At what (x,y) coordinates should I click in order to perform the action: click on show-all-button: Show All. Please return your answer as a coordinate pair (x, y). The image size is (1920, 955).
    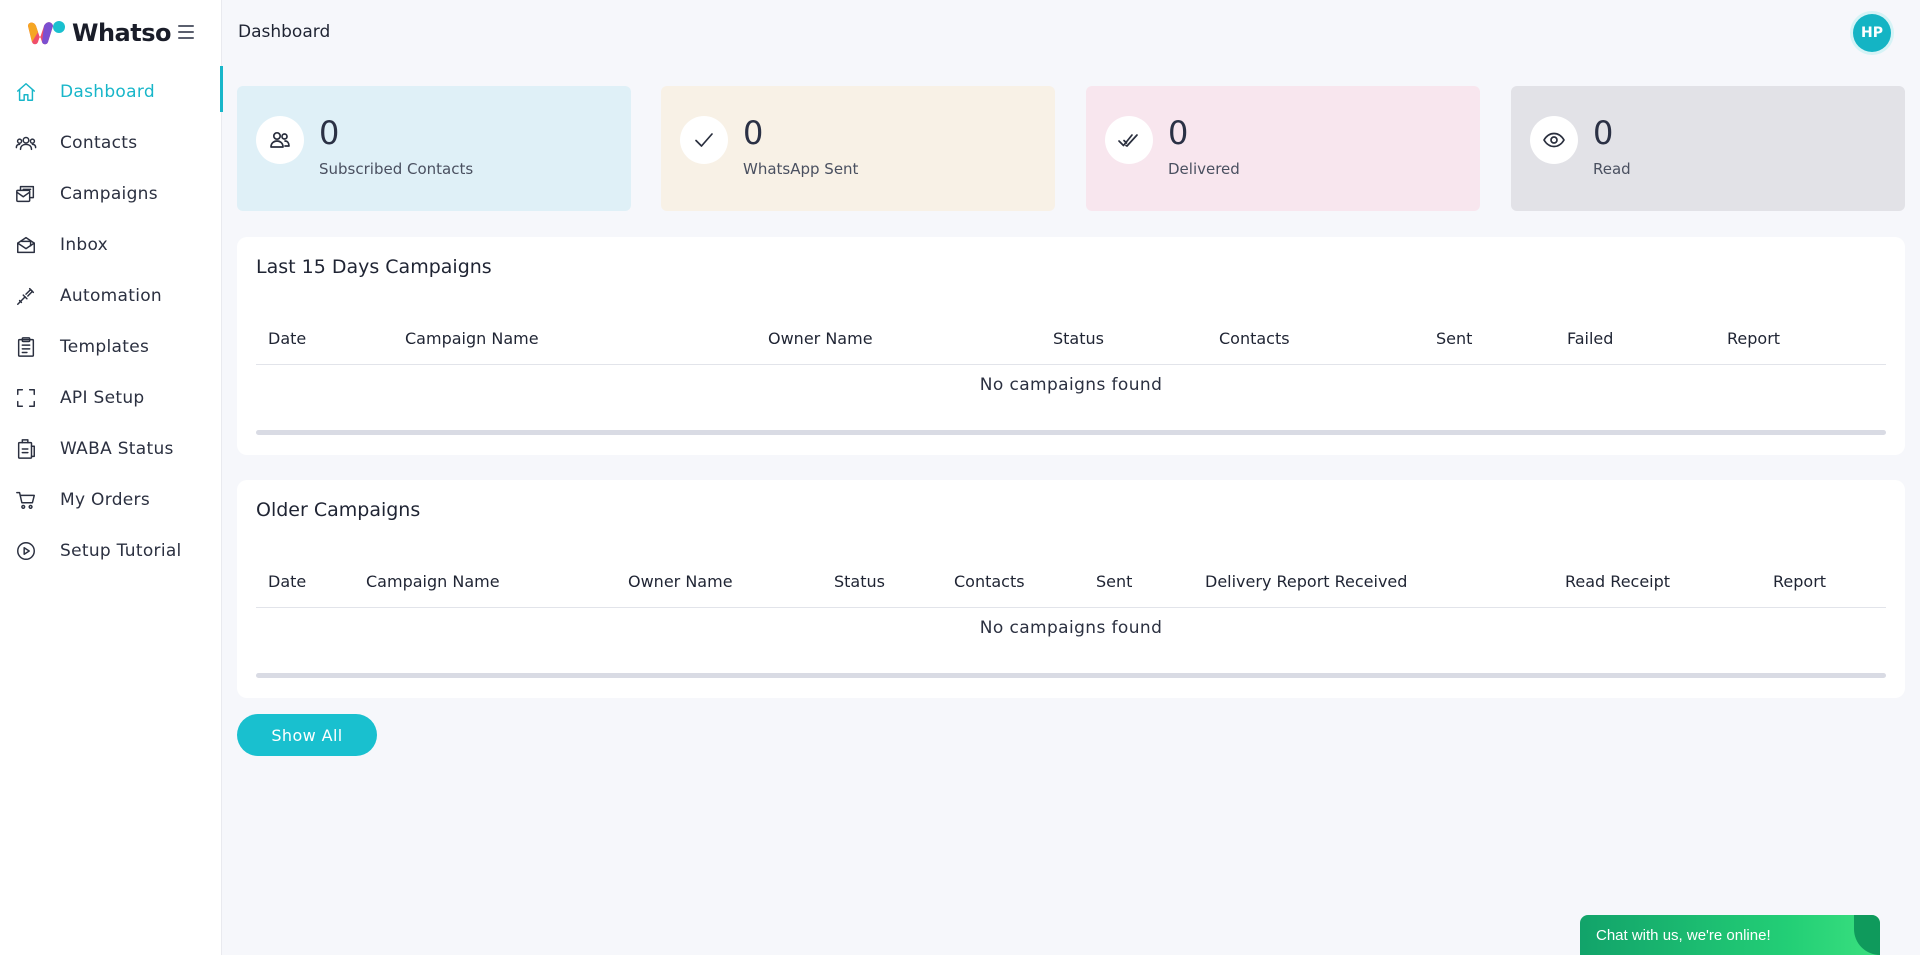
    Looking at the image, I should click on (307, 735).